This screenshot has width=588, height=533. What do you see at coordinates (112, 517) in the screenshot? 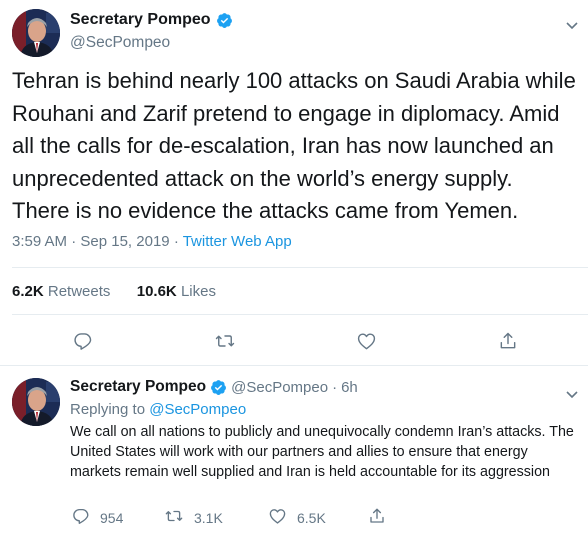
I see `reply-count: 954` at bounding box center [112, 517].